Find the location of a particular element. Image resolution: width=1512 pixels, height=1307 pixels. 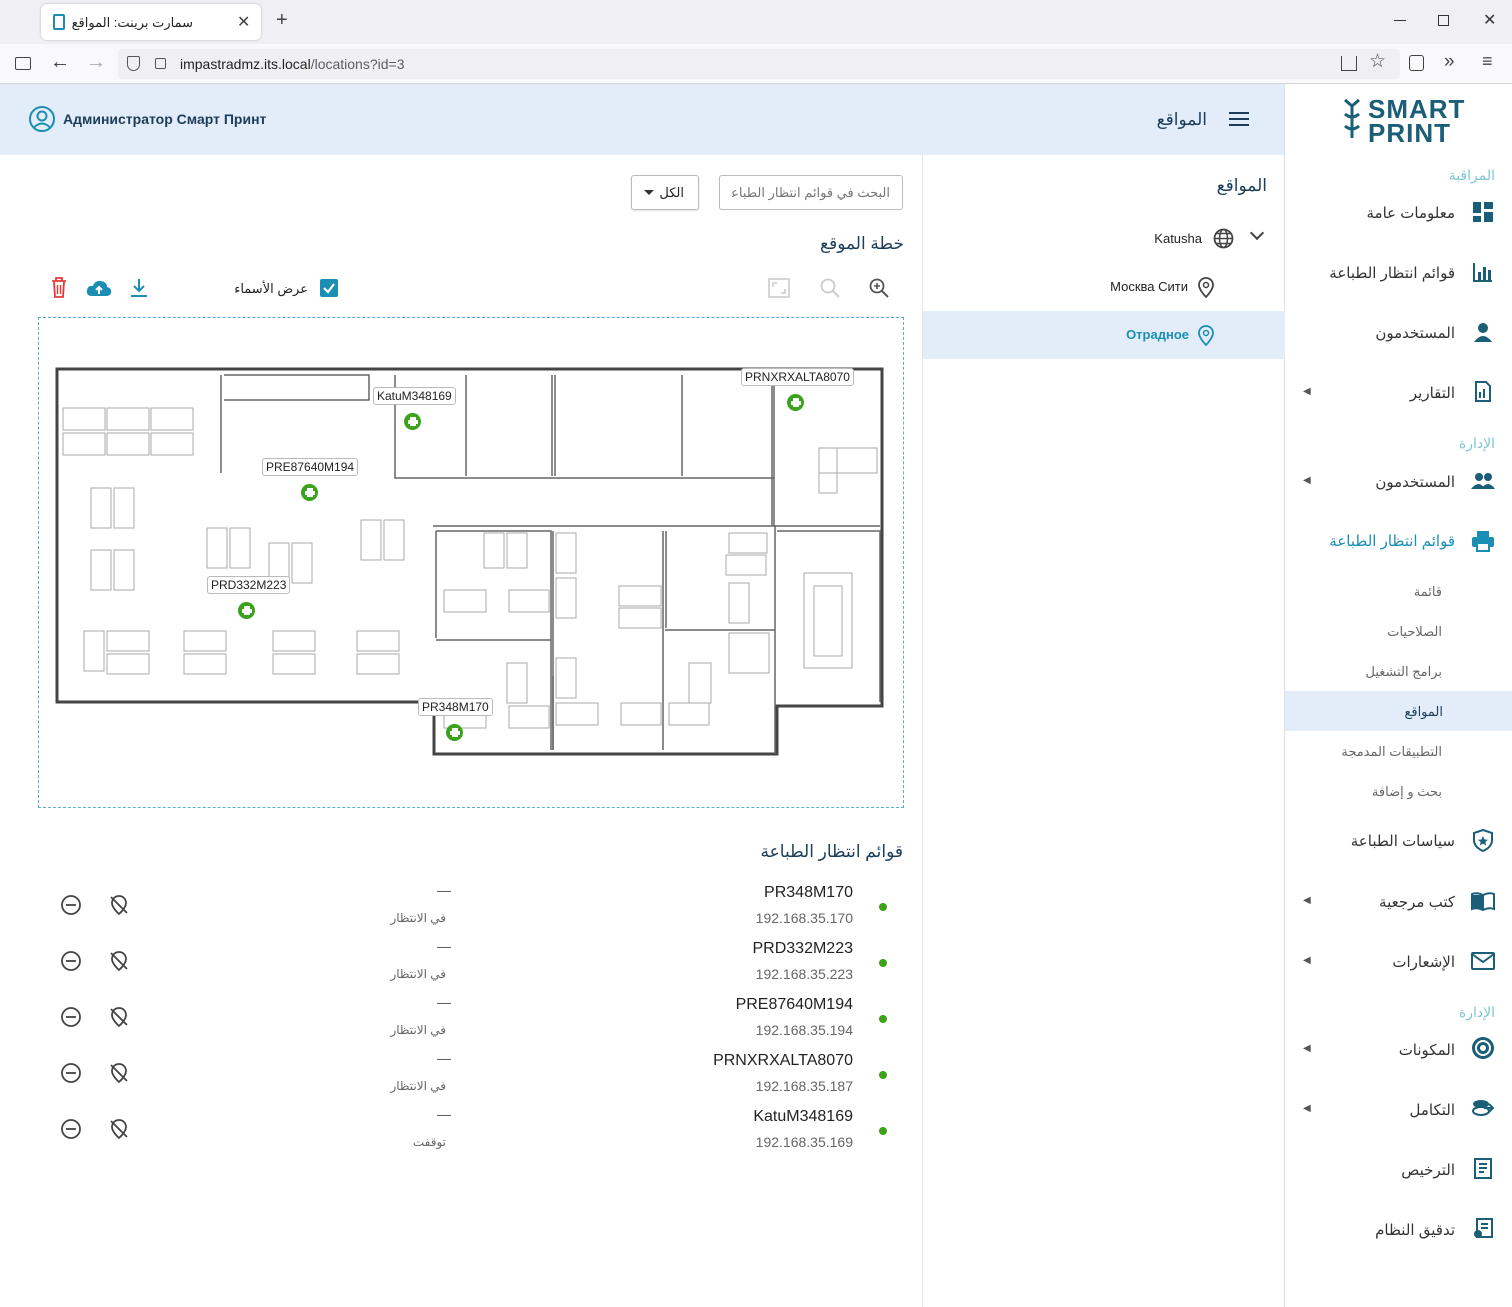

search-input is located at coordinates (811, 192).